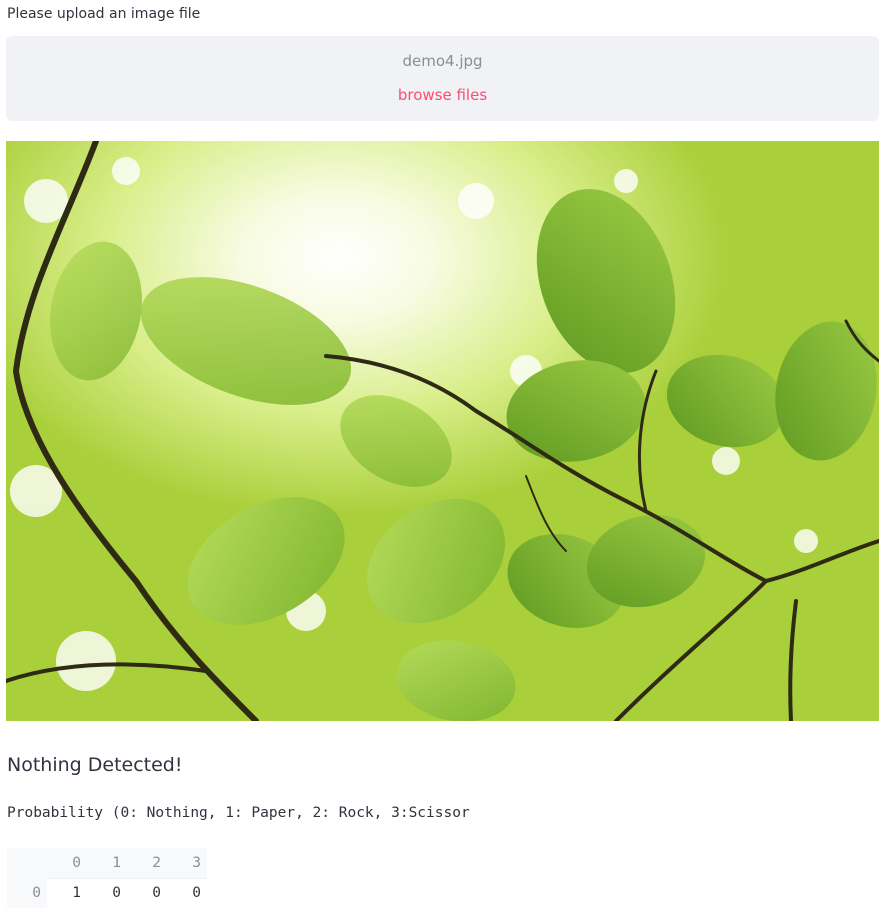  I want to click on uploaded-filename: demo4.jpg, so click(442, 61).